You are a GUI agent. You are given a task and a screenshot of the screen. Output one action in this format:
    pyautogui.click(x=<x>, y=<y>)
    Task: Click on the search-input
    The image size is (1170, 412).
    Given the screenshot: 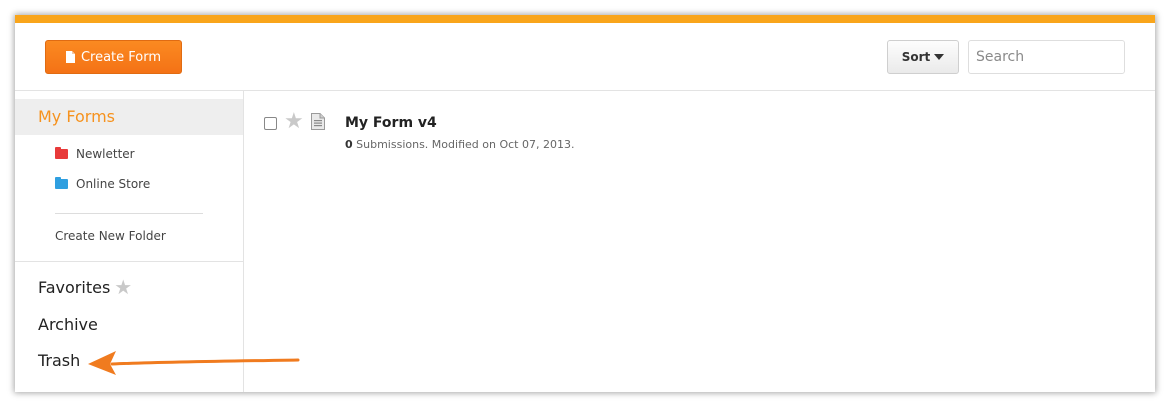 What is the action you would take?
    pyautogui.click(x=1046, y=57)
    